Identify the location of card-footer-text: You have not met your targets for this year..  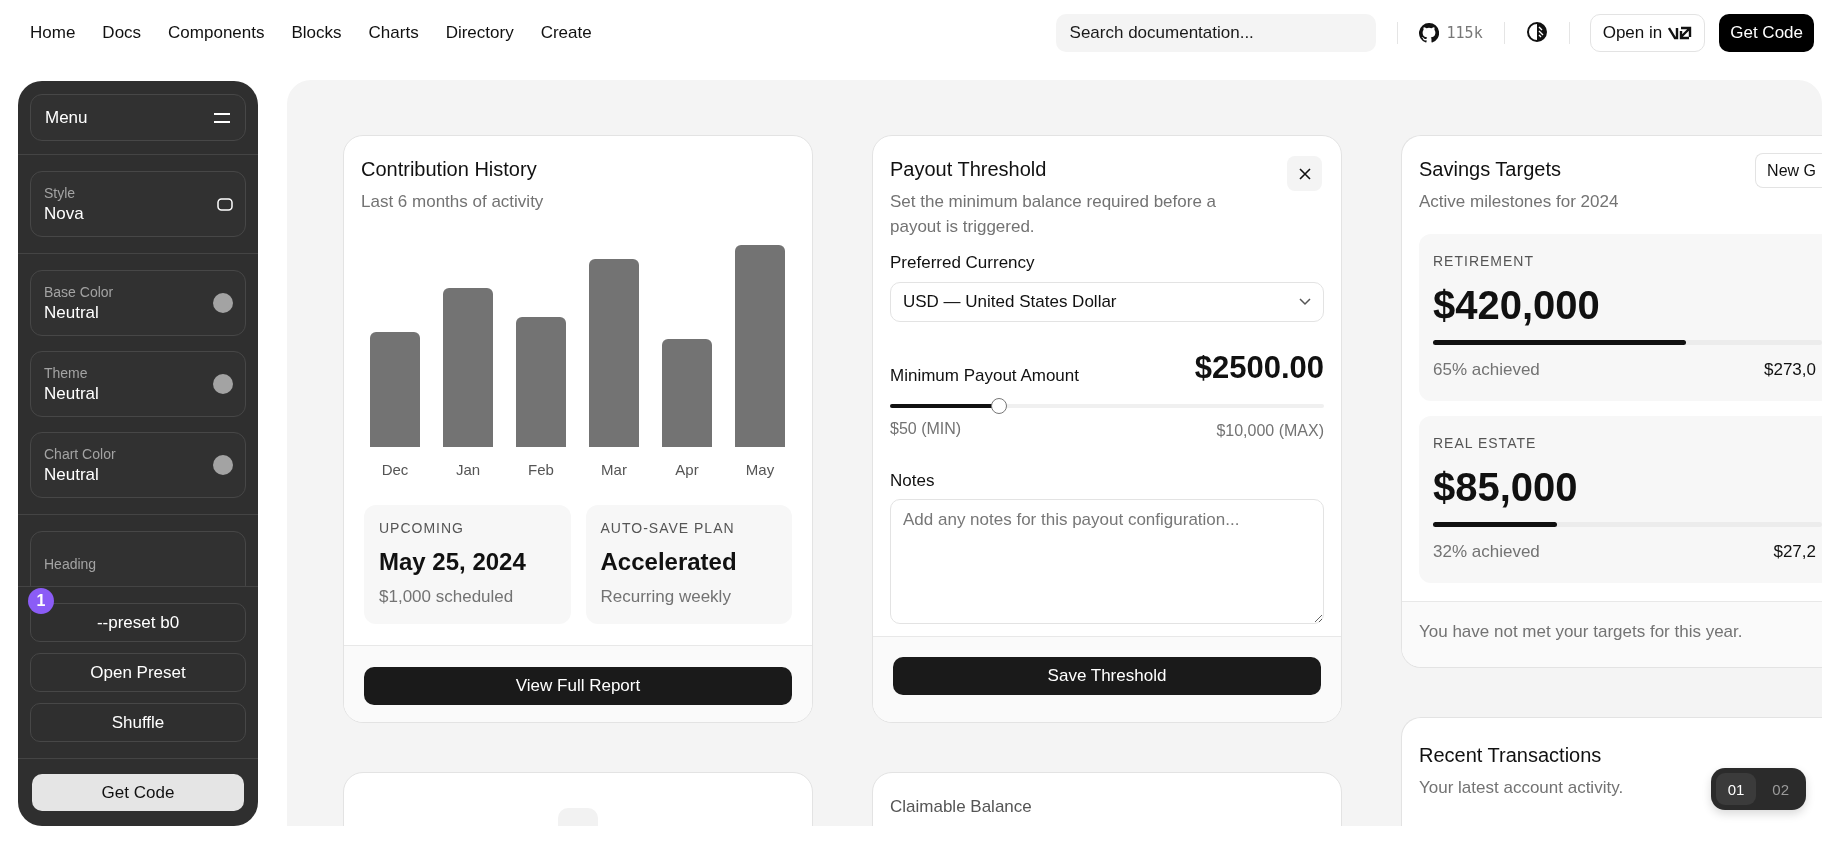
(1612, 634).